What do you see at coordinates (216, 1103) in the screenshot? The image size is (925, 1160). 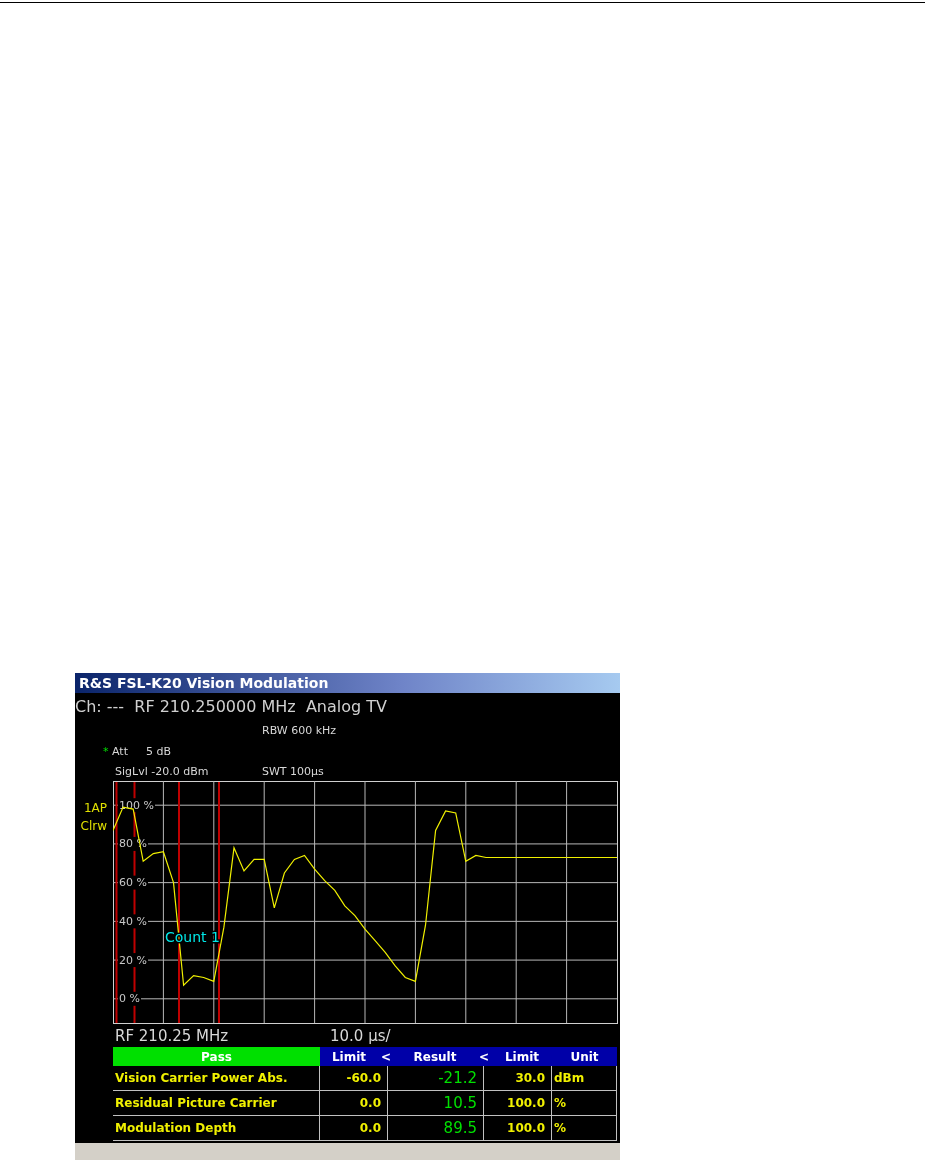 I see `measurement-name: Residual Picture Carrier` at bounding box center [216, 1103].